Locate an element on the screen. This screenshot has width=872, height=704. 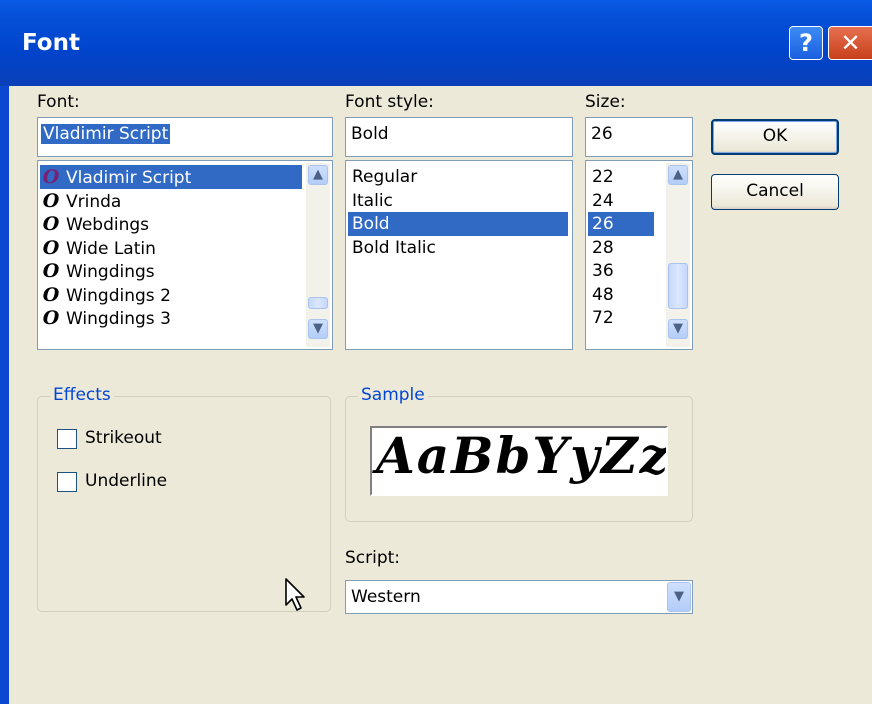
underline-checkbox is located at coordinates (67, 482).